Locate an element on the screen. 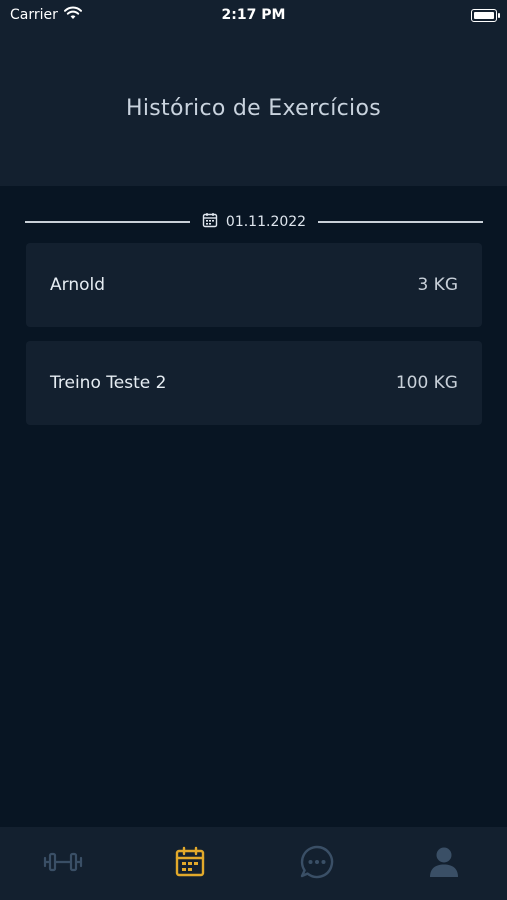 This screenshot has height=900, width=507. history-entry: Arnold 3 KG is located at coordinates (254, 285).